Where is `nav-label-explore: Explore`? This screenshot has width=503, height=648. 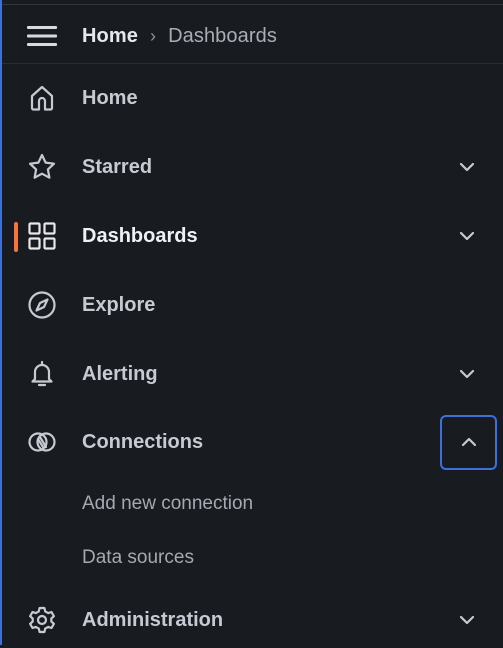 nav-label-explore: Explore is located at coordinates (119, 304).